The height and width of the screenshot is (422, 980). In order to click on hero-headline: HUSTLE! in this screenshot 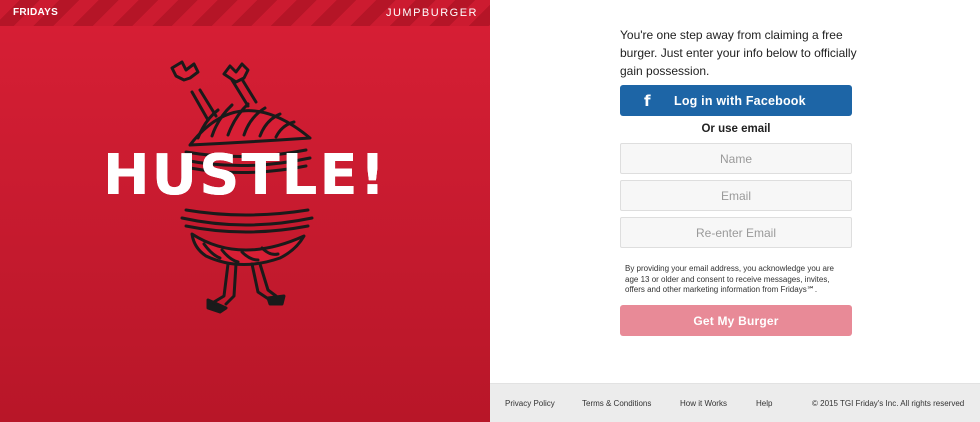, I will do `click(245, 175)`.